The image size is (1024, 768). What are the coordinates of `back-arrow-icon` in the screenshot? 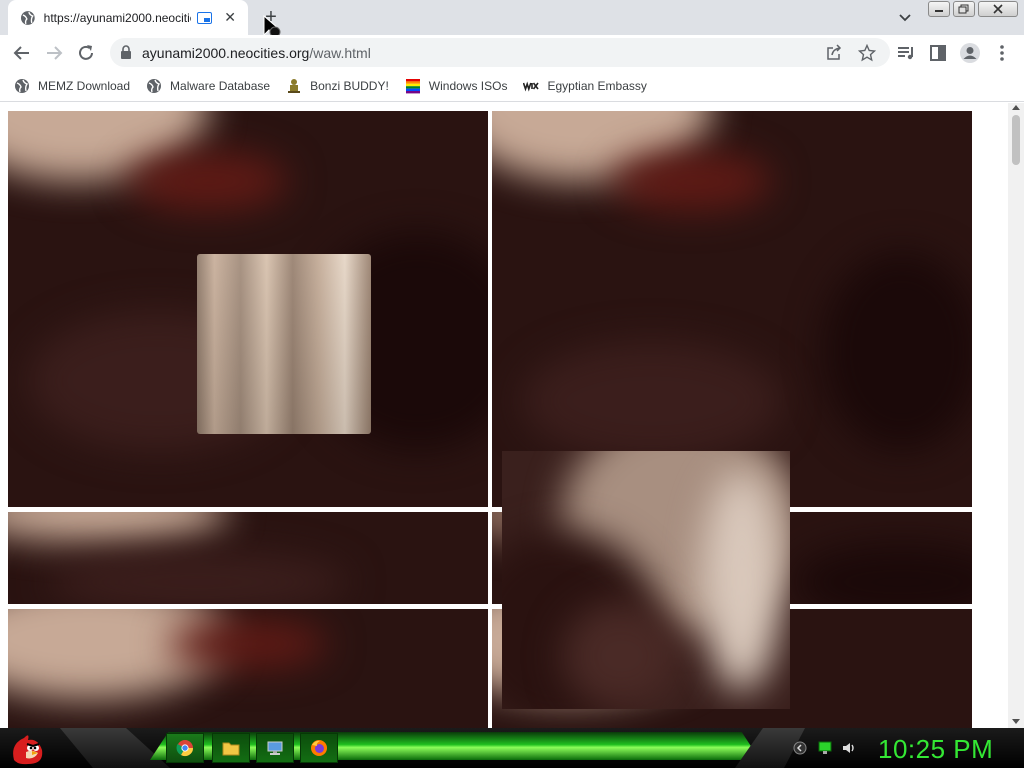 It's located at (22, 53).